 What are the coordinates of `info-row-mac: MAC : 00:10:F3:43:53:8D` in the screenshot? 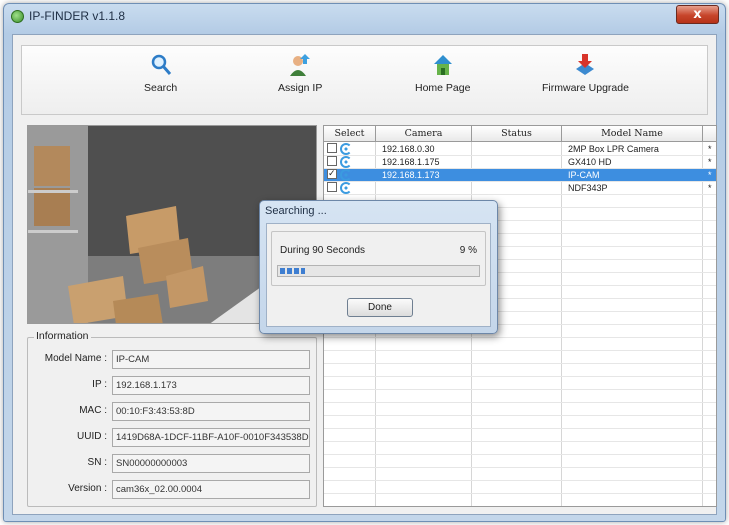 It's located at (173, 412).